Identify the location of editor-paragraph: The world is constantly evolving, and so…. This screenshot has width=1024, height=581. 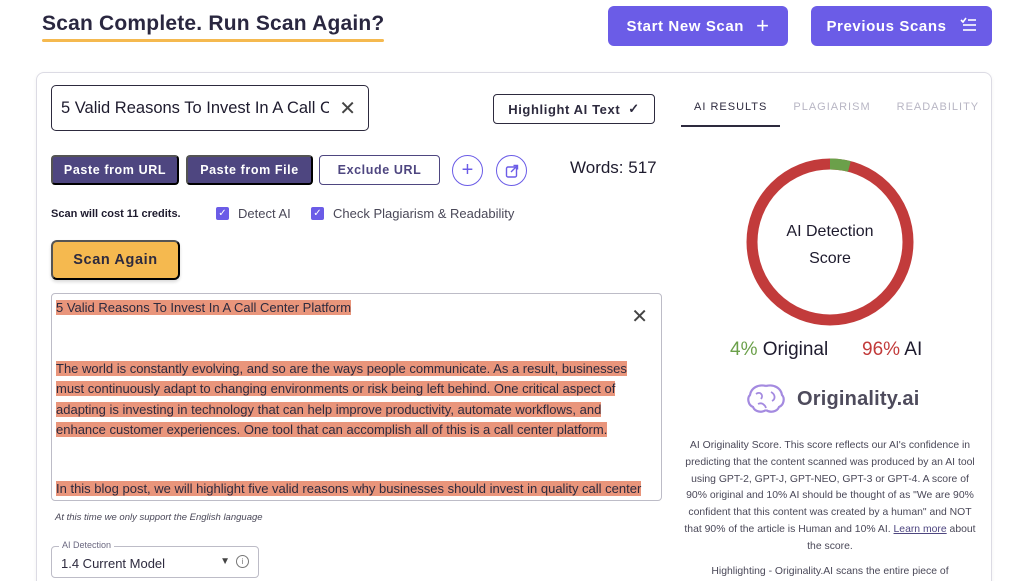
(351, 399).